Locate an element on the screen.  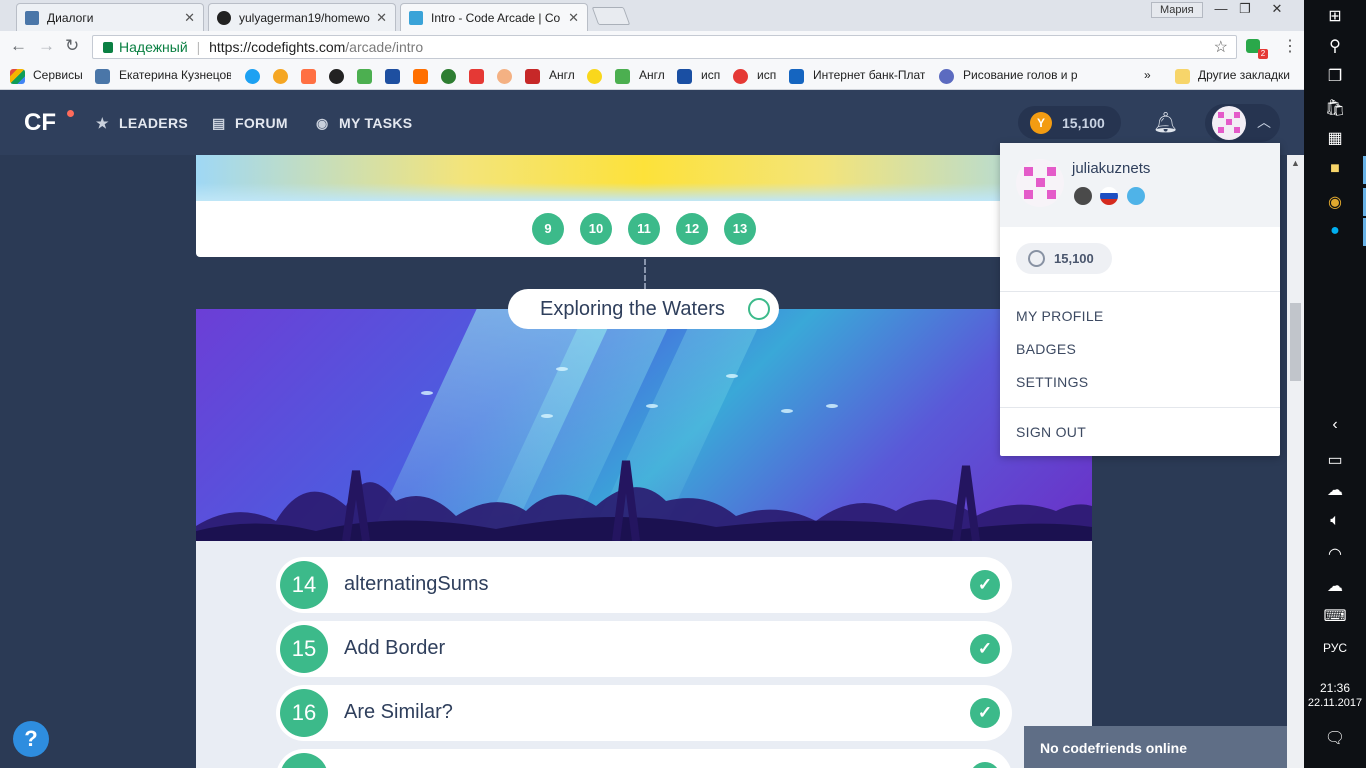
topic-title: Exploring the Waters is located at coordinates (632, 309).